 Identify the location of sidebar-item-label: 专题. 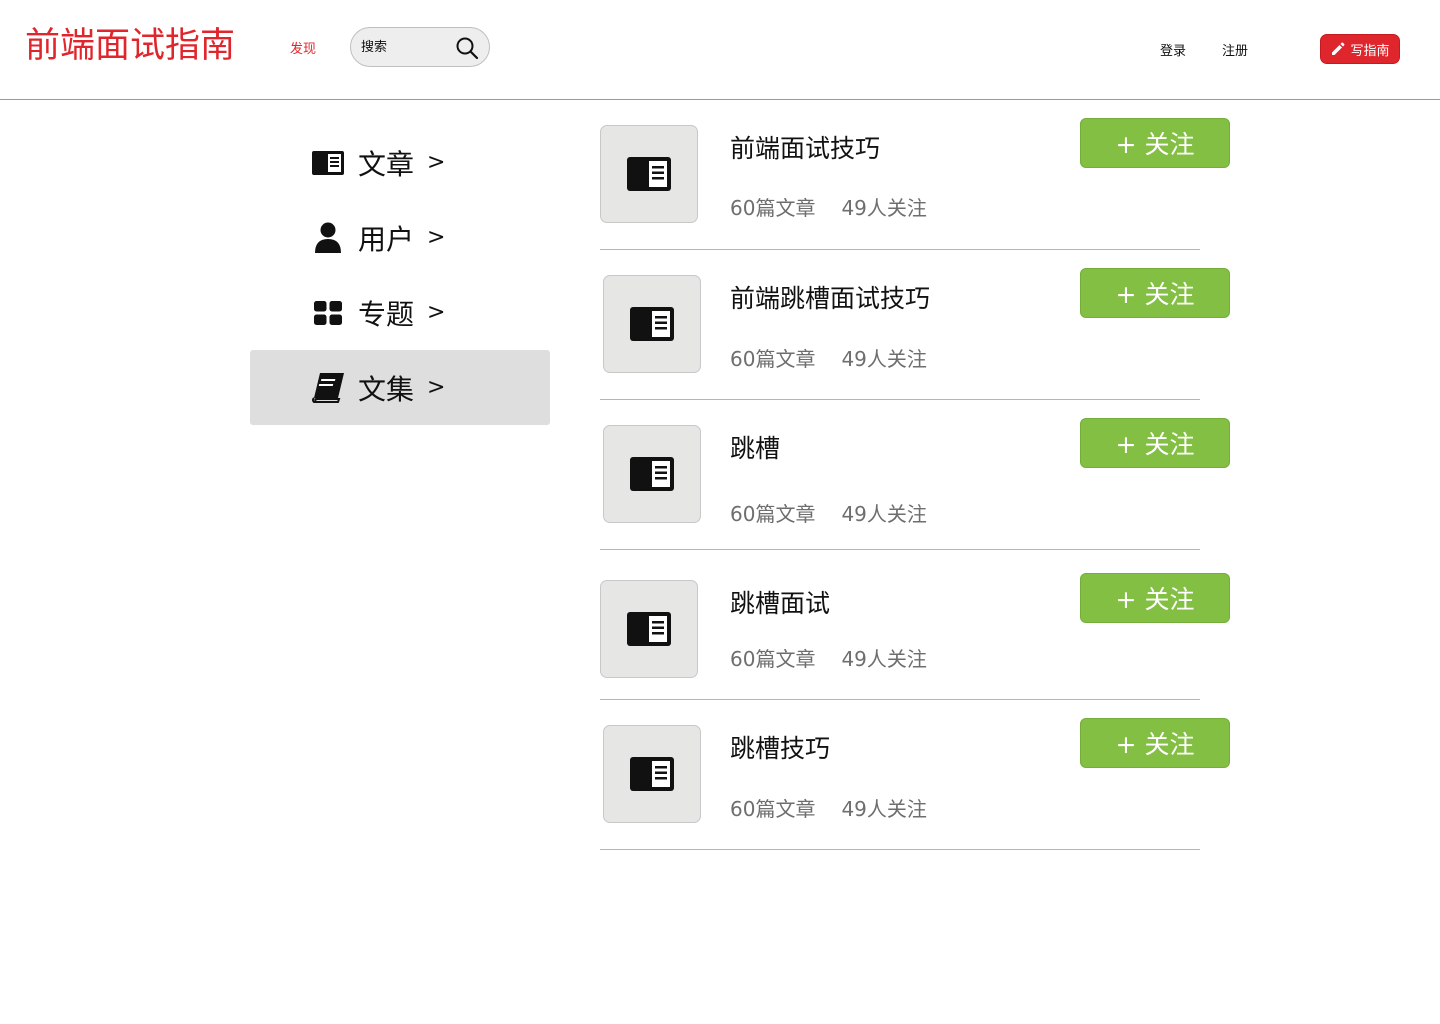
(386, 314).